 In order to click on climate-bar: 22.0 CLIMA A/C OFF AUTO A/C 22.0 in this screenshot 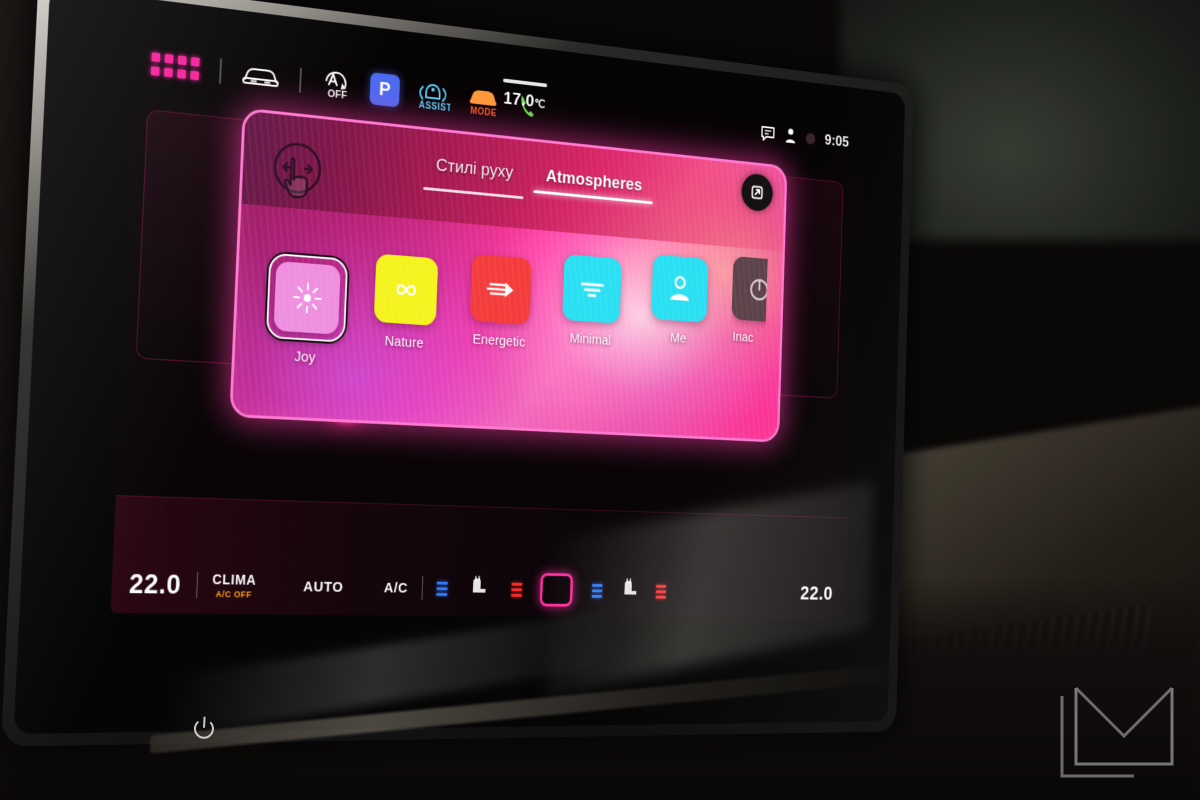, I will do `click(479, 557)`.